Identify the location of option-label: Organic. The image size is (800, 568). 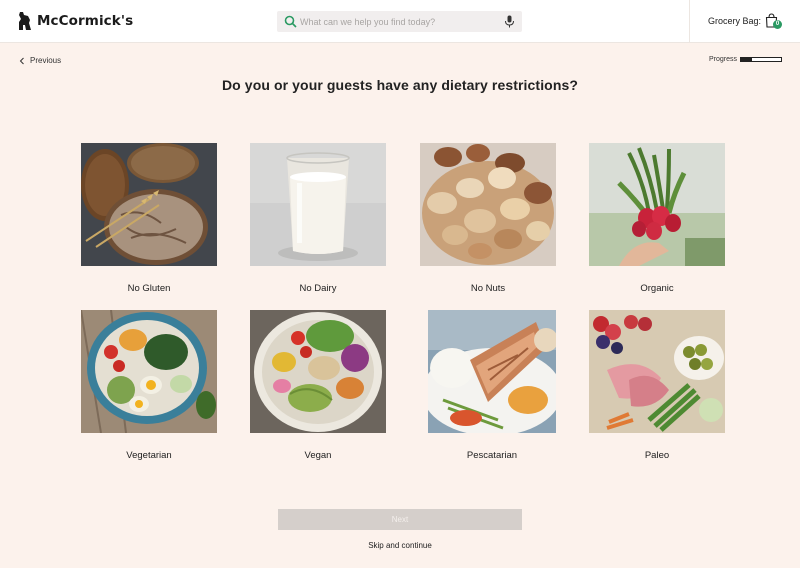
(657, 288).